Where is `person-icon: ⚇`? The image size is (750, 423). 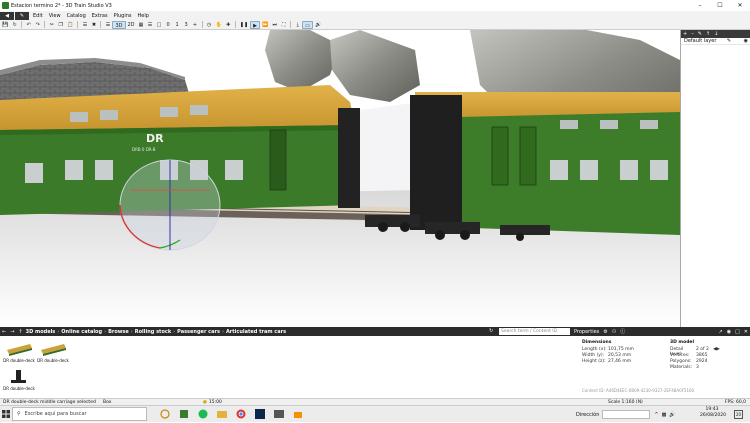
person-icon: ⚇ is located at coordinates (614, 332).